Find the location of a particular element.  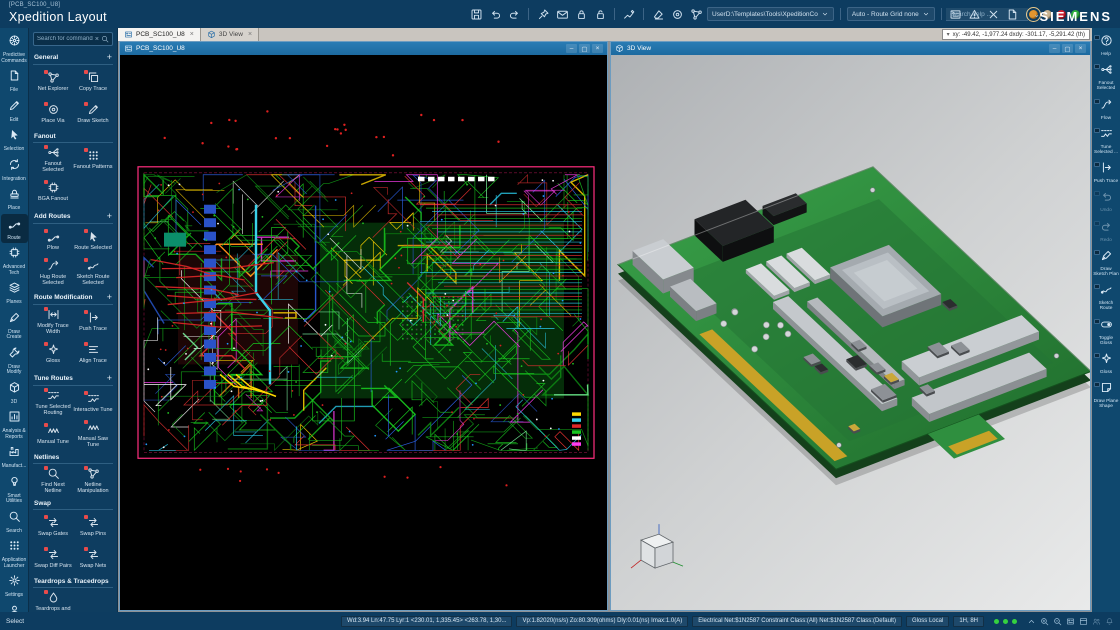

quickbar-item-push-trace: Push Trace is located at coordinates (1106, 172).